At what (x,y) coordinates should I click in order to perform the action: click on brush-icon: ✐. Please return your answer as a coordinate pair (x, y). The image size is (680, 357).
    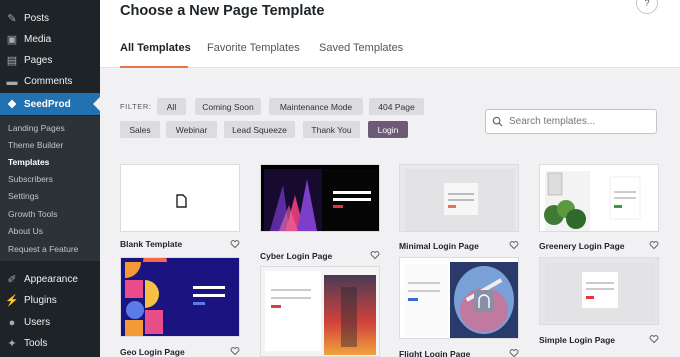
    Looking at the image, I should click on (12, 280).